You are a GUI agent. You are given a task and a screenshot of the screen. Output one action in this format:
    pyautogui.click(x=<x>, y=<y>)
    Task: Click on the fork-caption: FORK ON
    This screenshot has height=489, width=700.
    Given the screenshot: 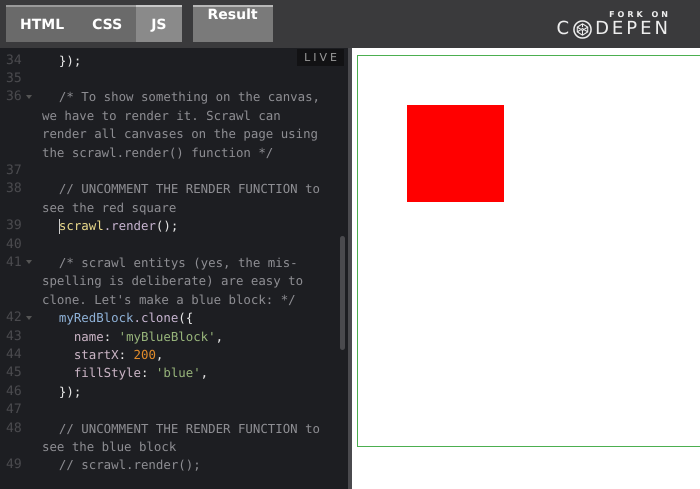 What is the action you would take?
    pyautogui.click(x=640, y=14)
    